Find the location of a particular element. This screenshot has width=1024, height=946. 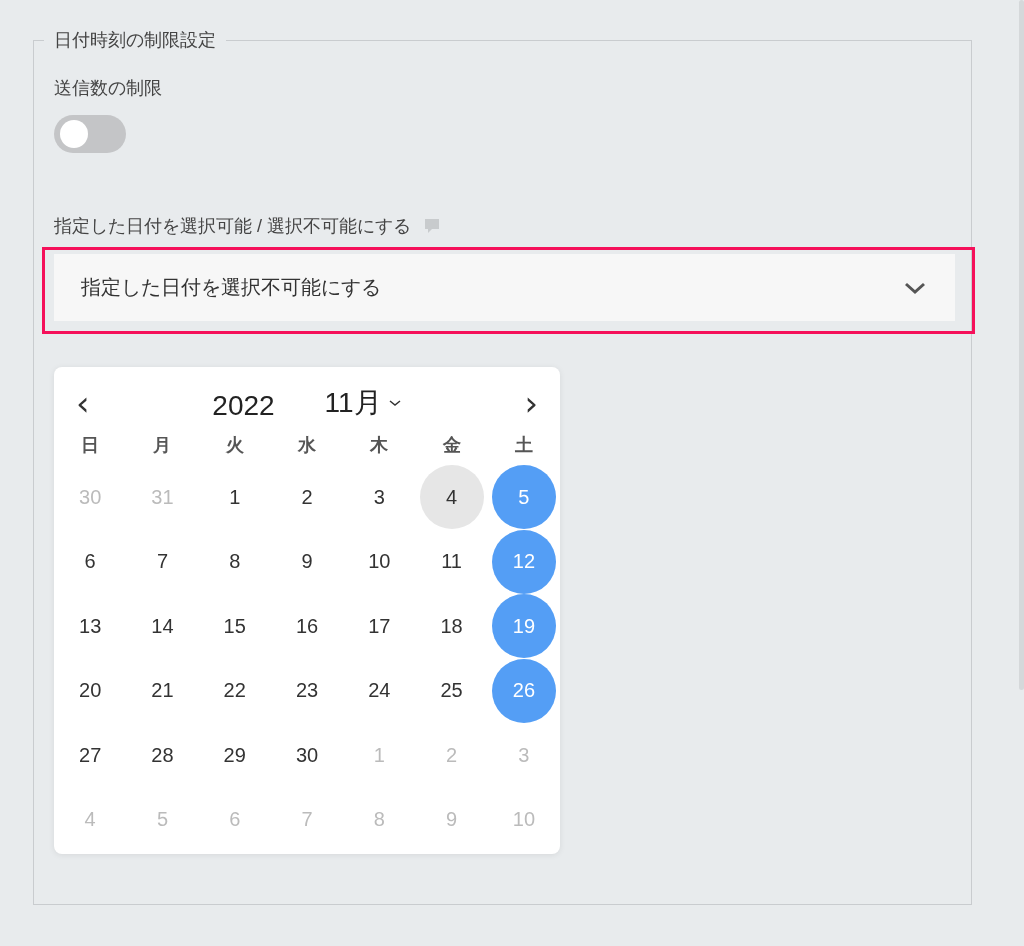

toggle-switch is located at coordinates (90, 134).